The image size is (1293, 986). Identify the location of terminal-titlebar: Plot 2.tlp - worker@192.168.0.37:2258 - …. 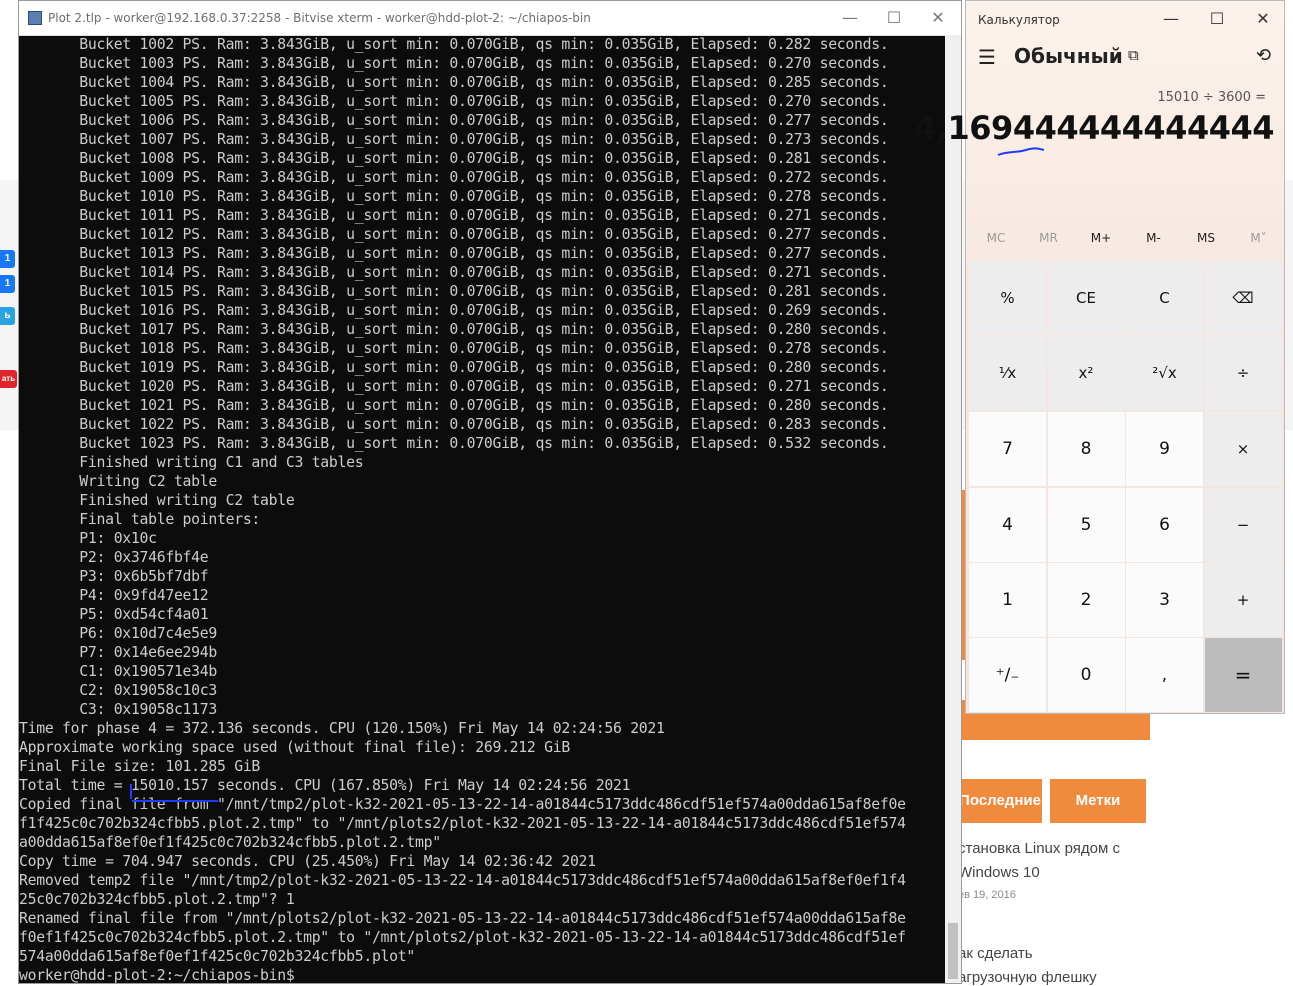
(490, 18).